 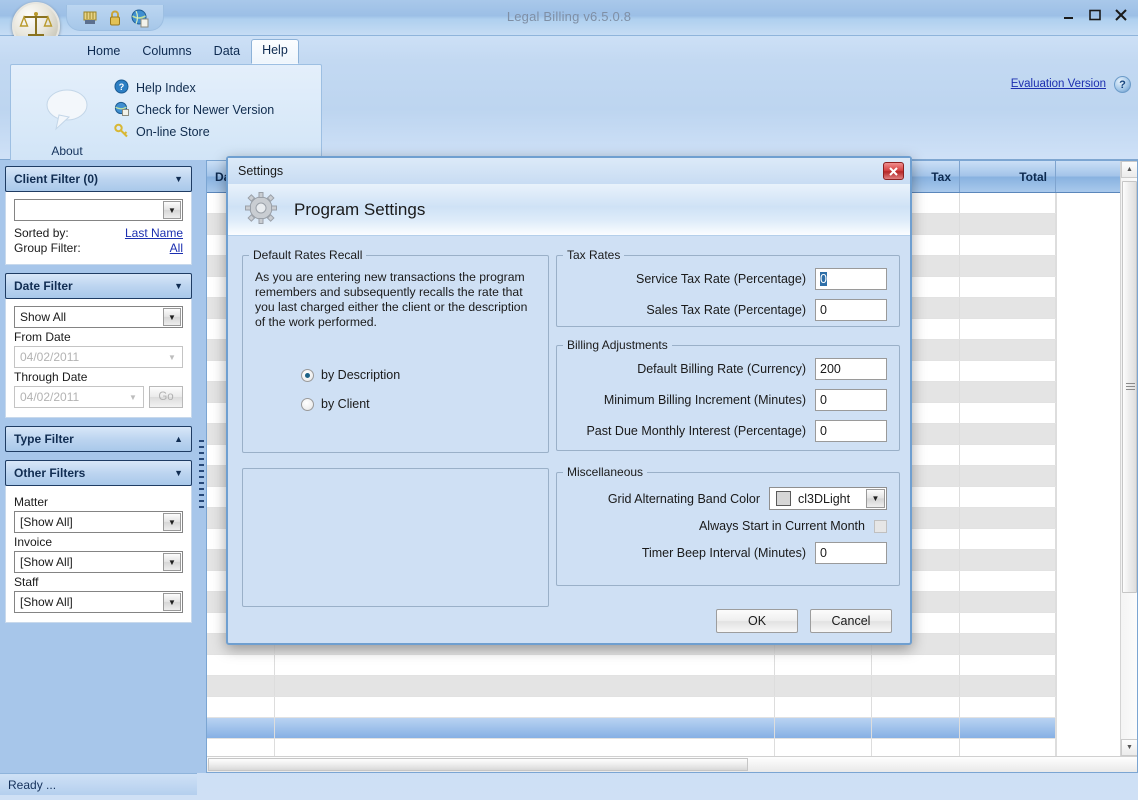 I want to click on grid-horizontal-scrollbar, so click(x=672, y=764).